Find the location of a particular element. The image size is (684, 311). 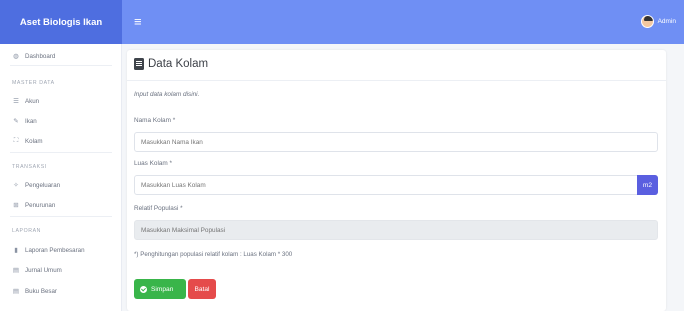

user-menu: Admin is located at coordinates (658, 21).